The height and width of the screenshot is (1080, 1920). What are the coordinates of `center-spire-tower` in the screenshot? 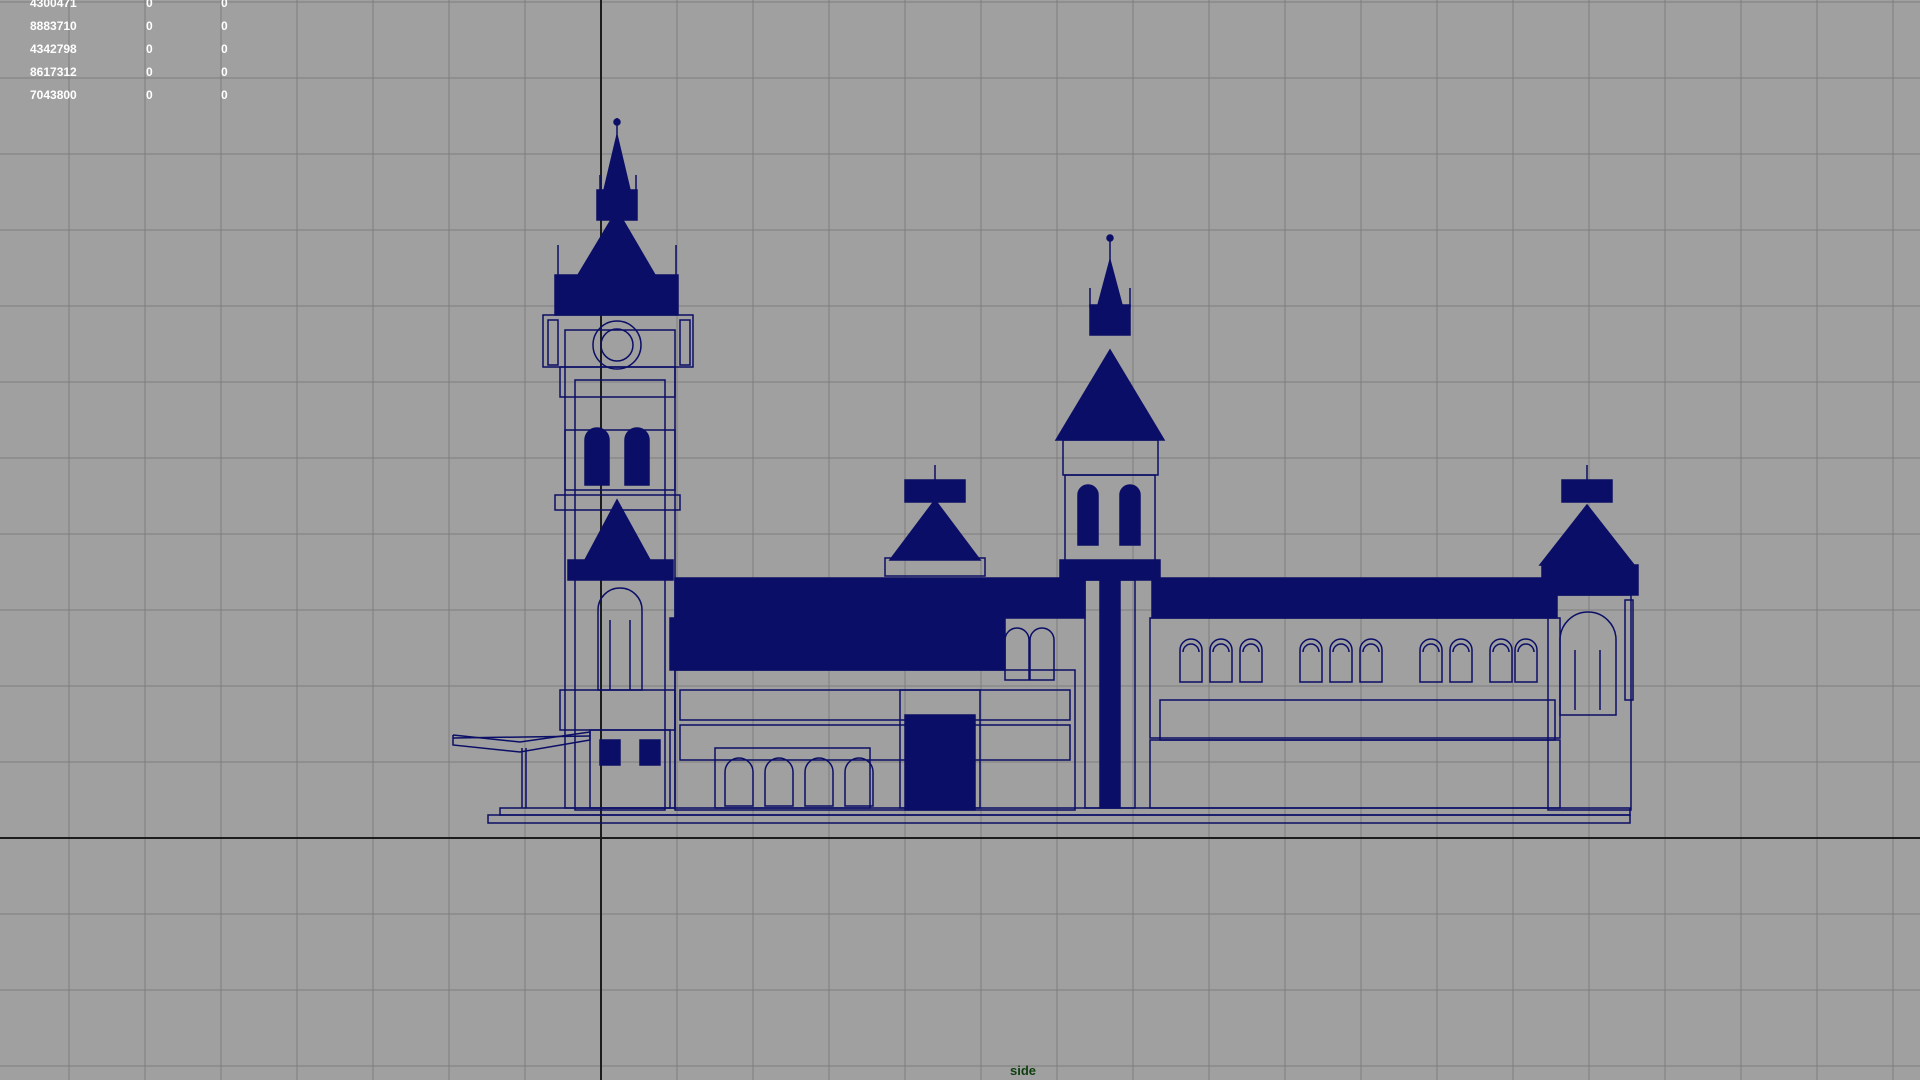 It's located at (1110, 521).